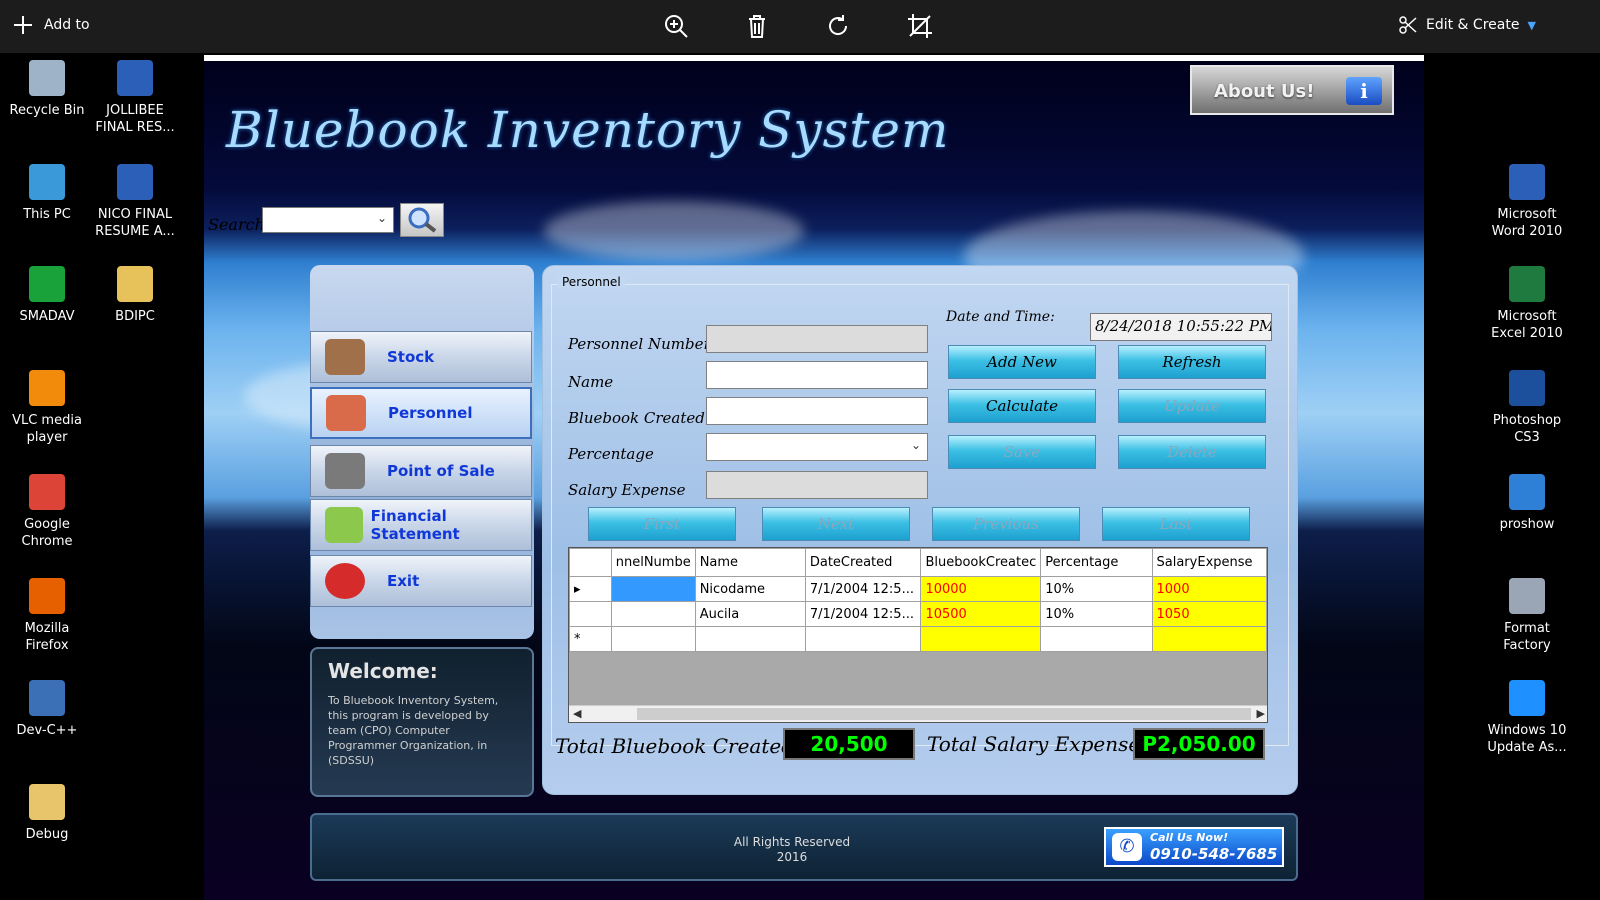 The image size is (1600, 900). What do you see at coordinates (47, 89) in the screenshot?
I see `desktop-shortcut: Recycle Bin` at bounding box center [47, 89].